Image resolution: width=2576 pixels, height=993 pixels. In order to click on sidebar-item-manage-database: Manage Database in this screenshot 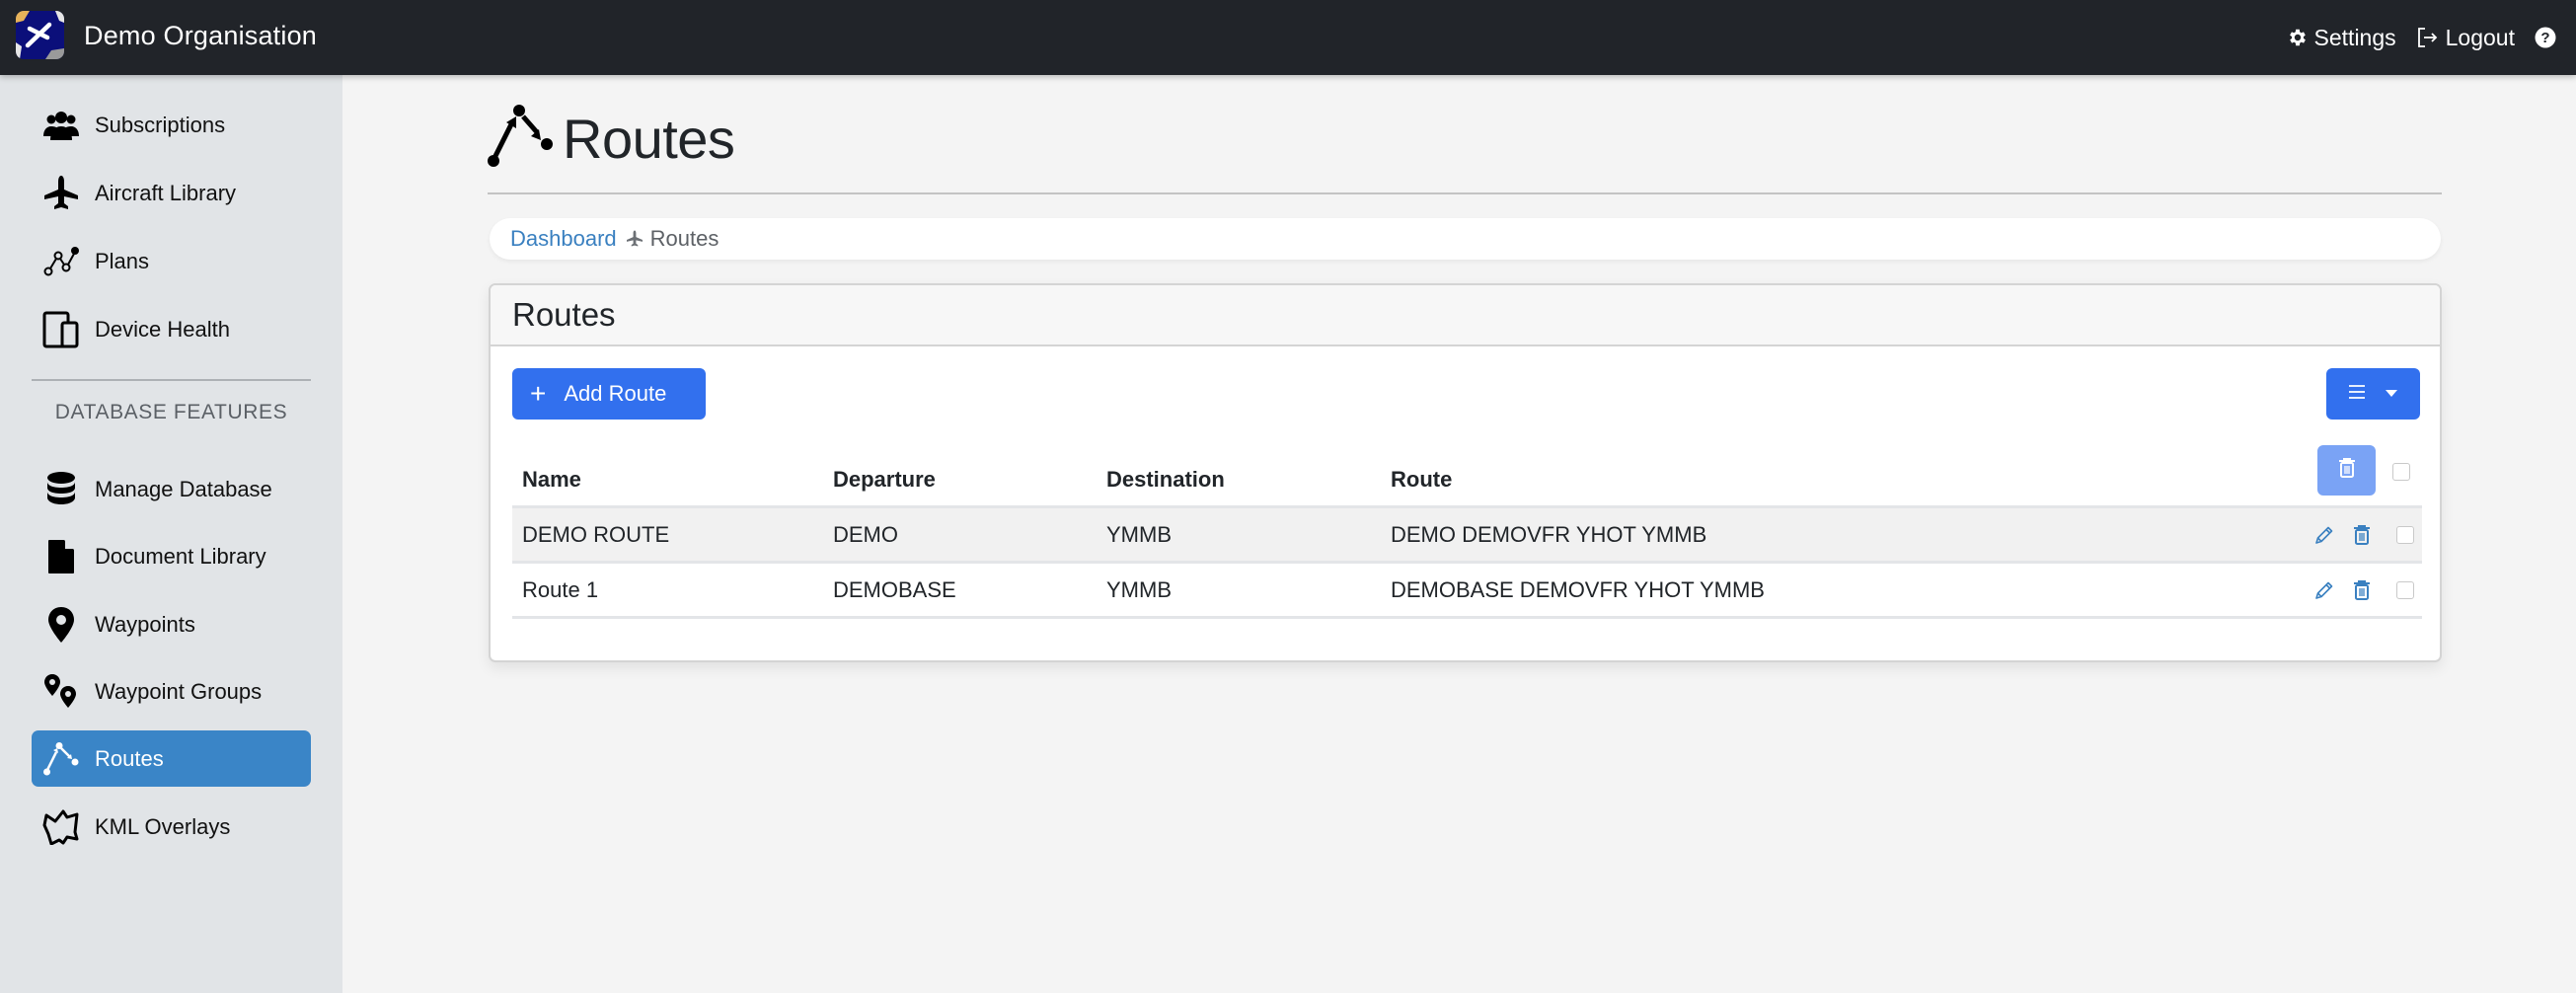, I will do `click(171, 489)`.